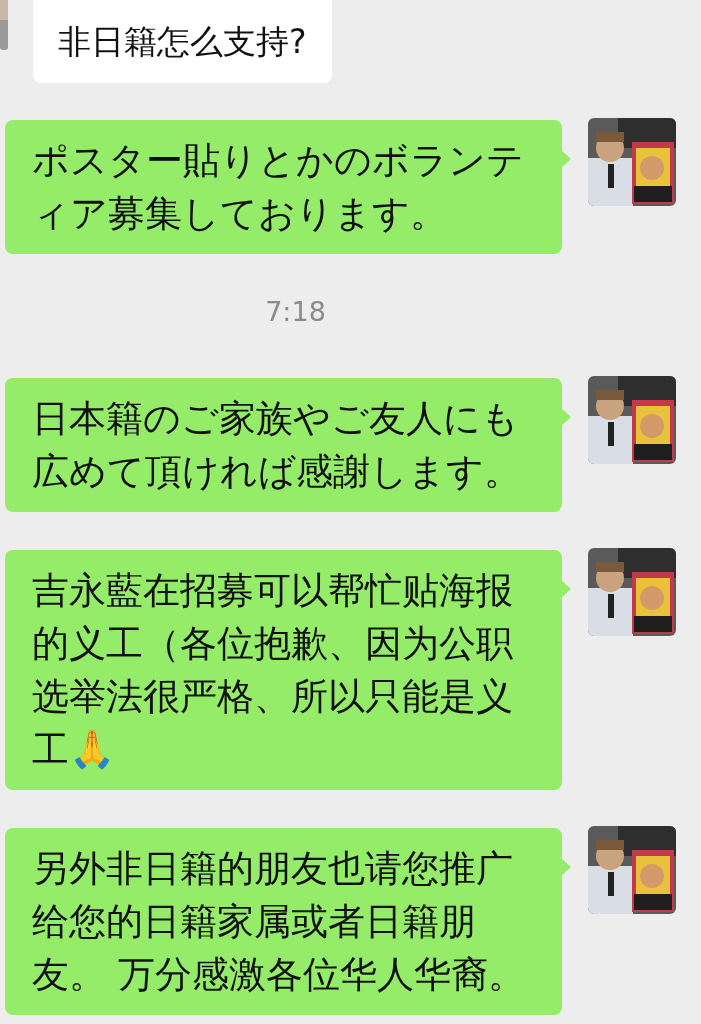 The width and height of the screenshot is (701, 1024). What do you see at coordinates (273, 670) in the screenshot?
I see `message-text: 吉永藍在招募可以帮忙贴海报 的义工（各位抱歉、因为公职 选举法很严格、所以只能是义 工🙏` at bounding box center [273, 670].